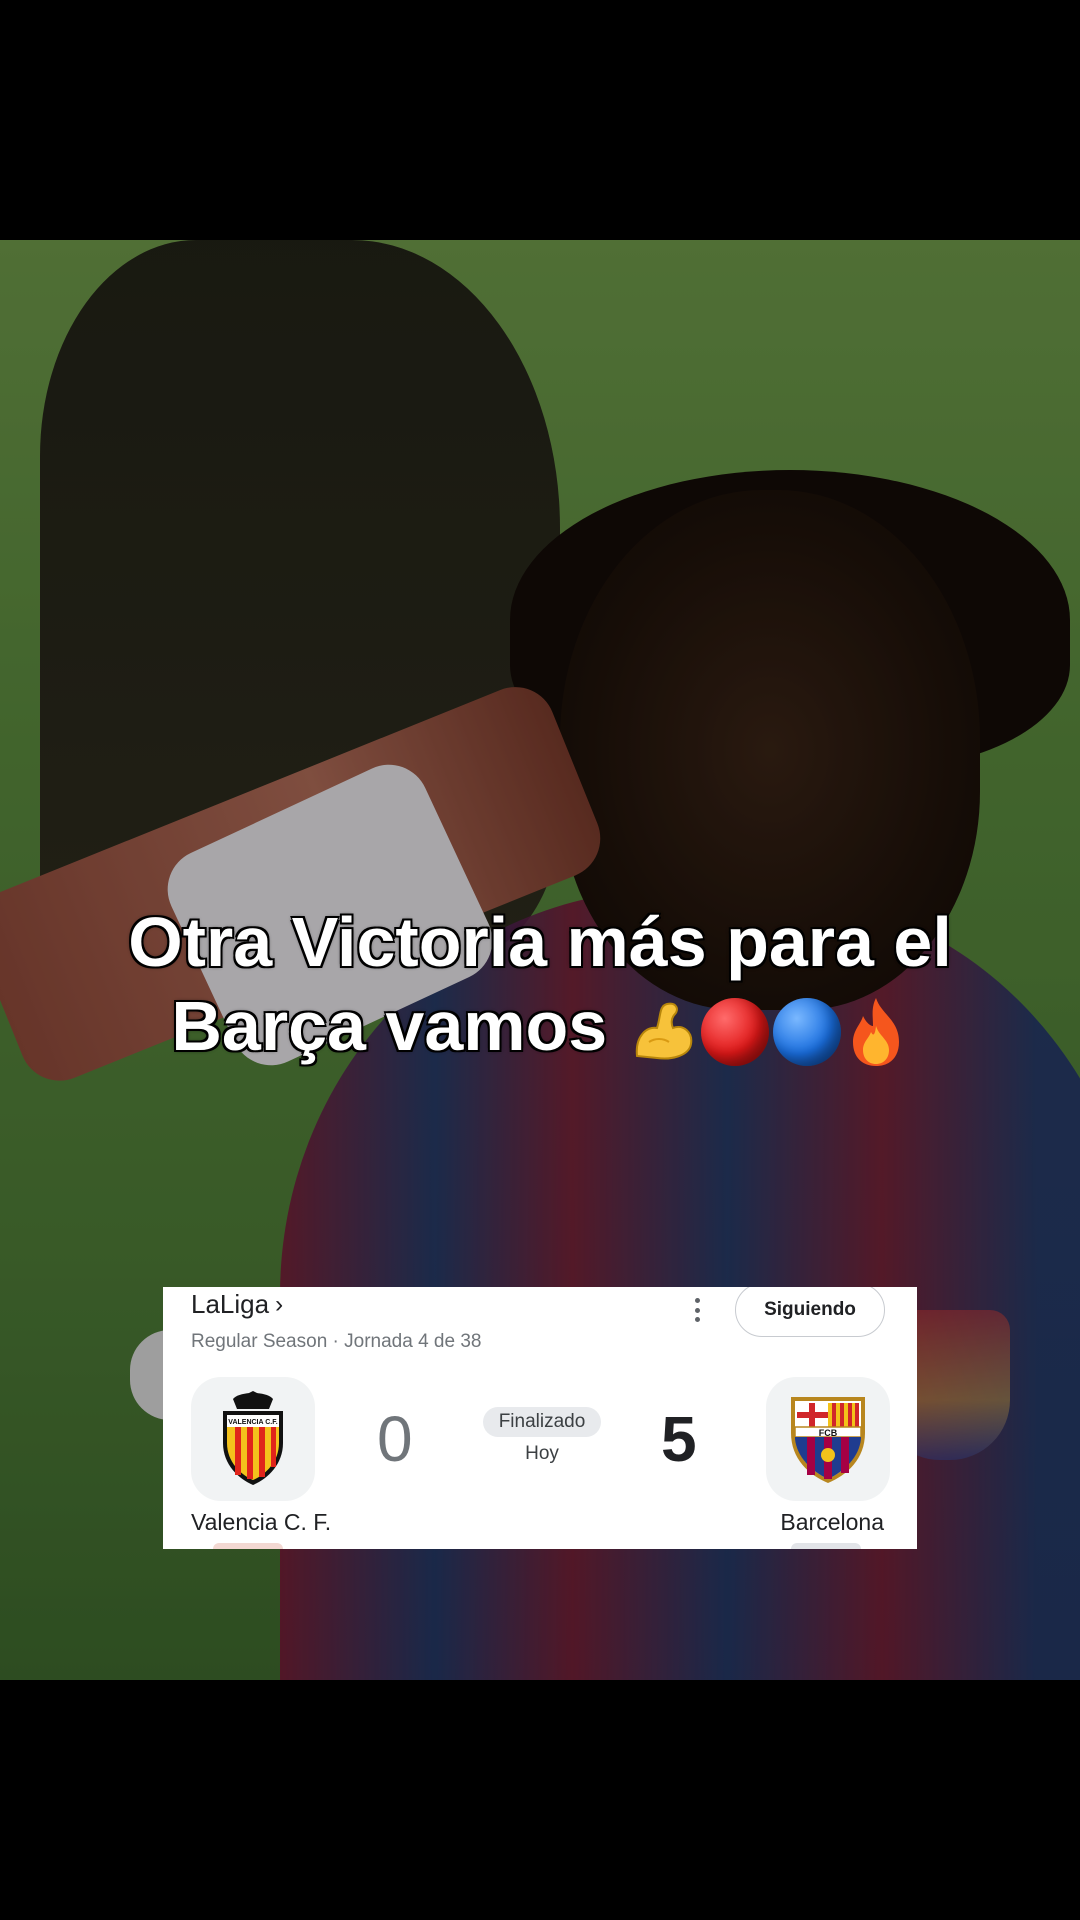 The width and height of the screenshot is (1080, 1920). I want to click on league-link: LaLiga ›, so click(237, 1304).